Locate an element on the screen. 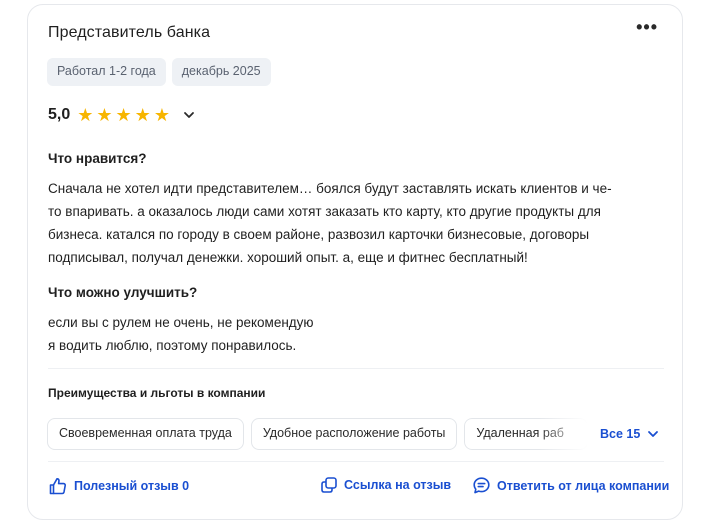  chat-bubble-icon is located at coordinates (481, 485).